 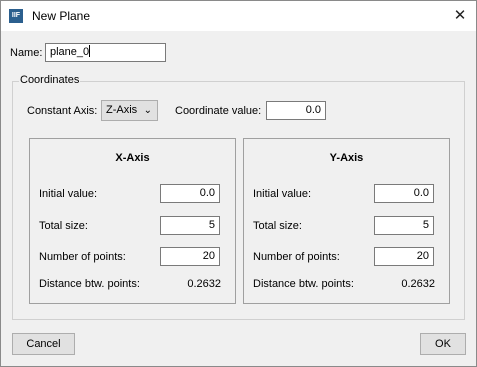 What do you see at coordinates (404, 225) in the screenshot?
I see `y-total-field: 5` at bounding box center [404, 225].